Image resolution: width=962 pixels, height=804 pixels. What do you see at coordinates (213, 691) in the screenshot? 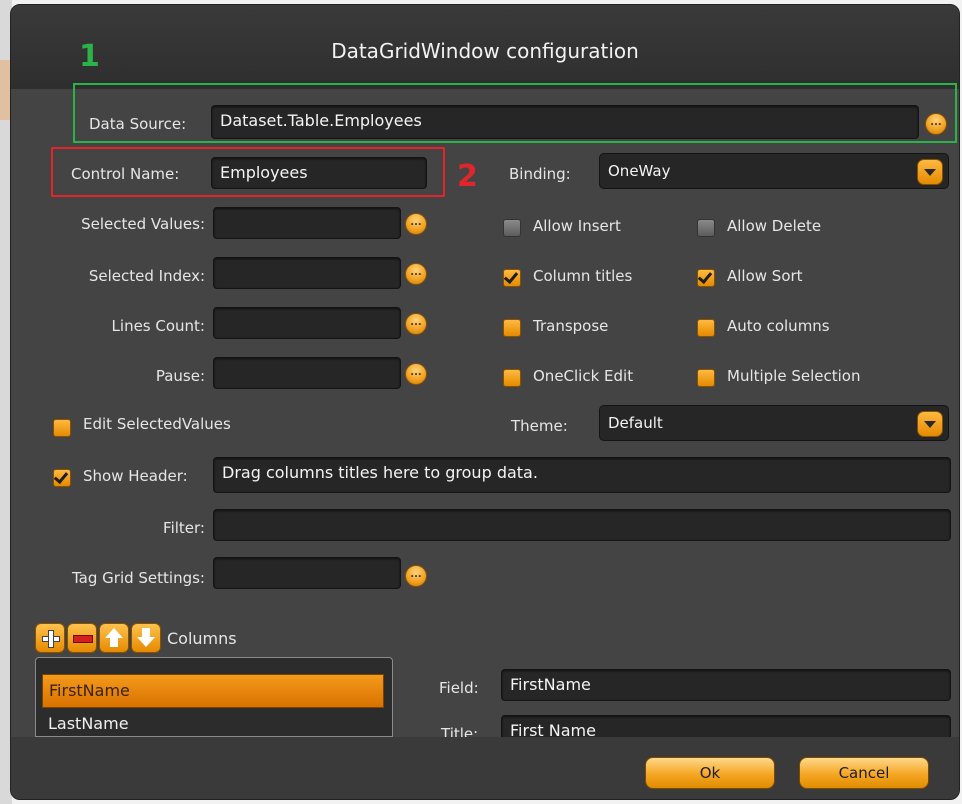
I see `list-item: FirstName` at bounding box center [213, 691].